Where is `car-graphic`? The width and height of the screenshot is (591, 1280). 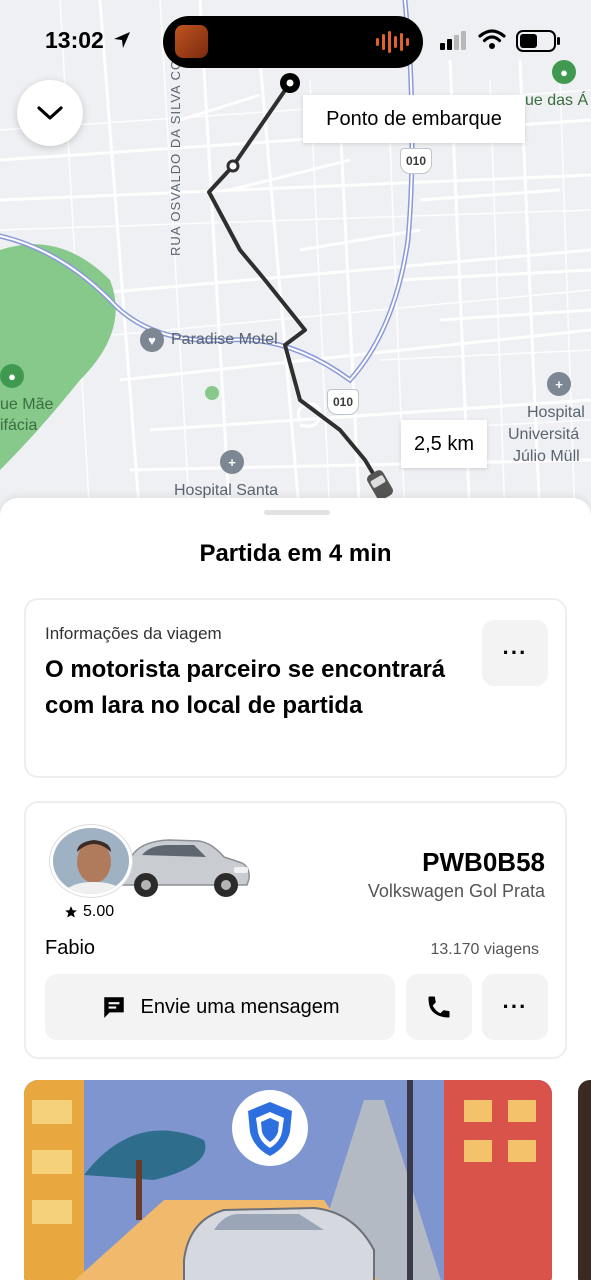 car-graphic is located at coordinates (184, 868).